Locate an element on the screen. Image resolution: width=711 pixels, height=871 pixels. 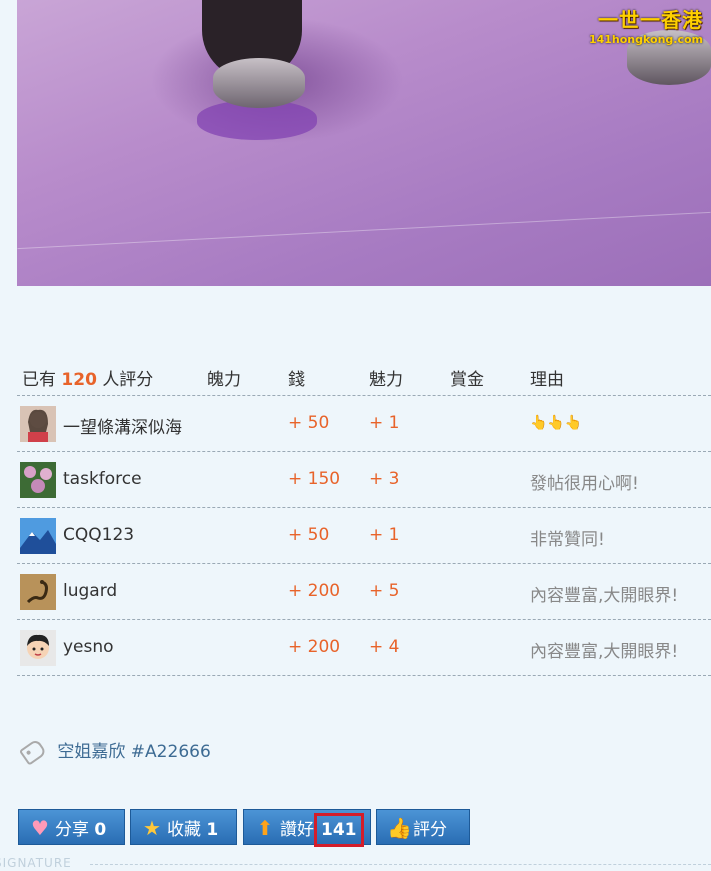
tag-link: 空姐嘉欣 #A22666 is located at coordinates (133, 752).